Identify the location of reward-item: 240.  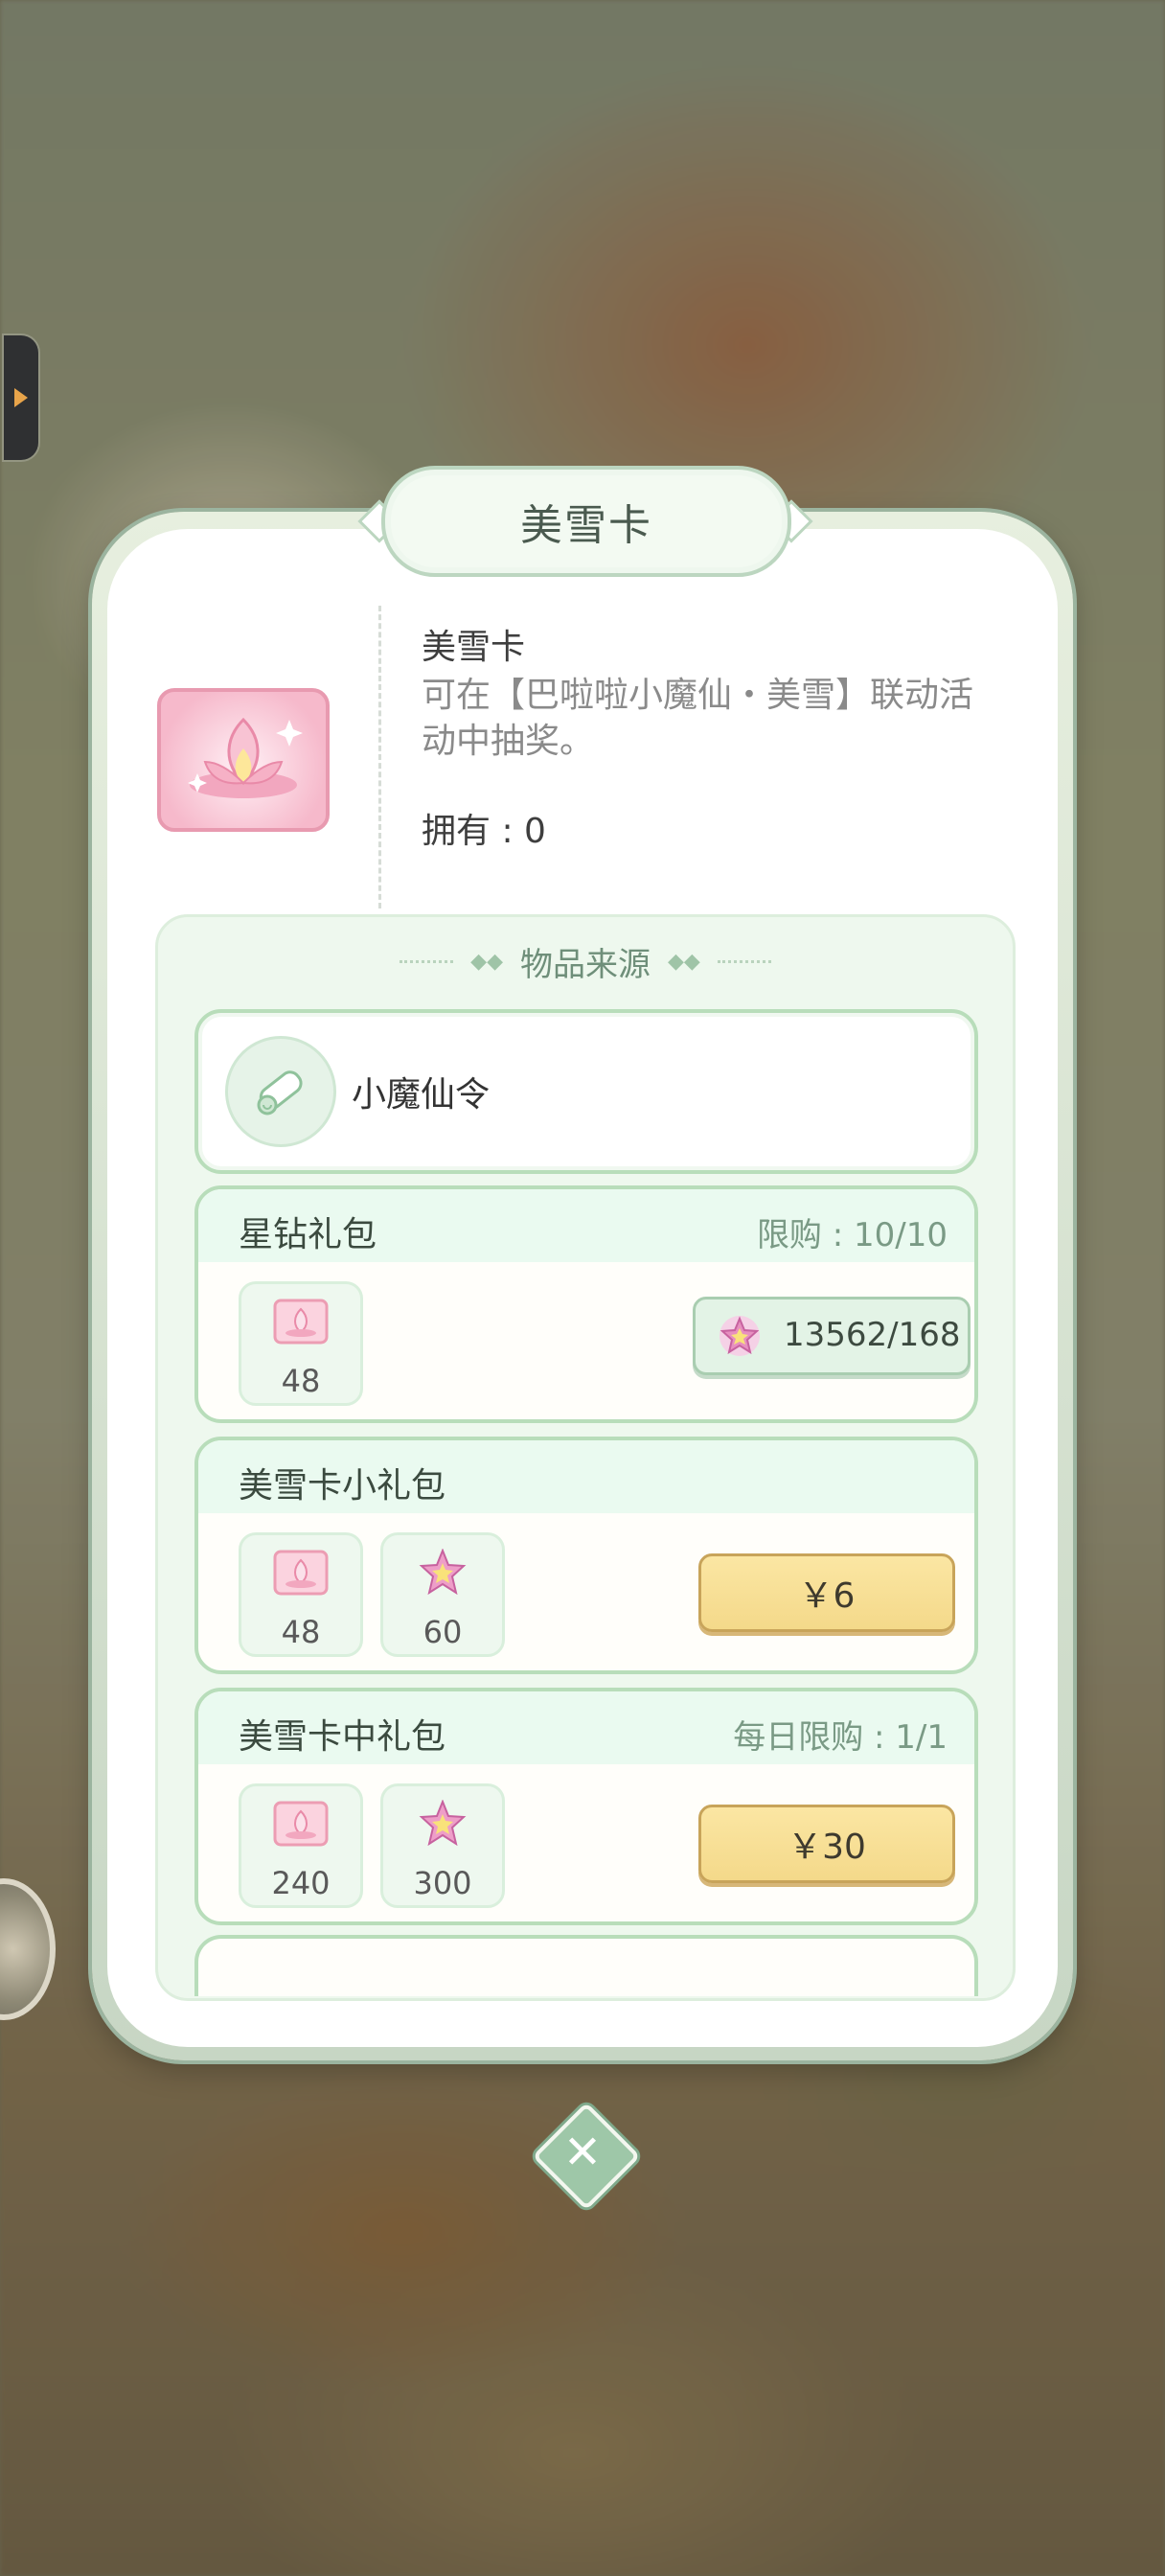
(301, 1845).